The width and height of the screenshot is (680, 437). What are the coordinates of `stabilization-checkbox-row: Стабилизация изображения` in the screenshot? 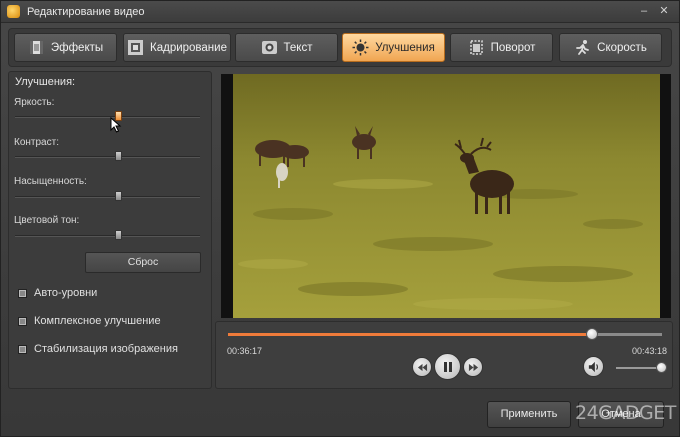 It's located at (98, 349).